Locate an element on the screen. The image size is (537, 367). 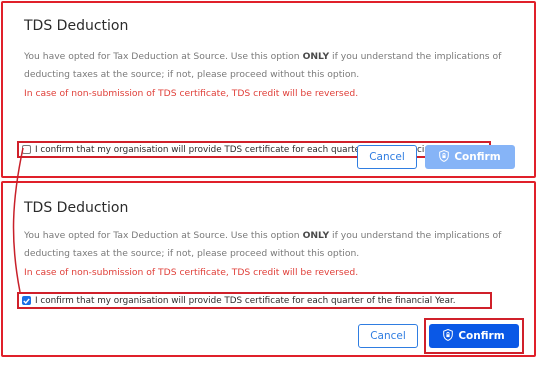
checkmark-icon is located at coordinates (26, 300).